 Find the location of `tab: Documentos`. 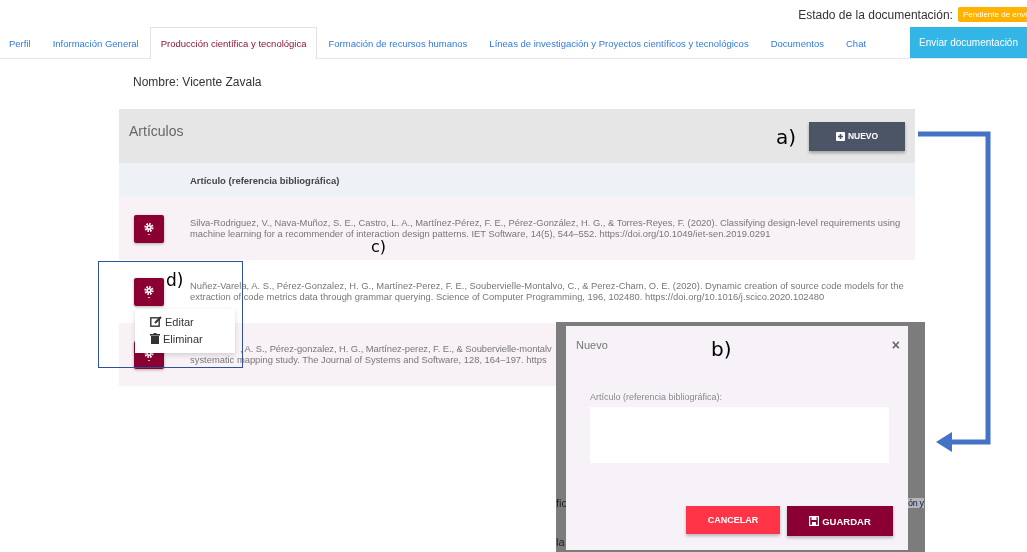

tab: Documentos is located at coordinates (797, 42).